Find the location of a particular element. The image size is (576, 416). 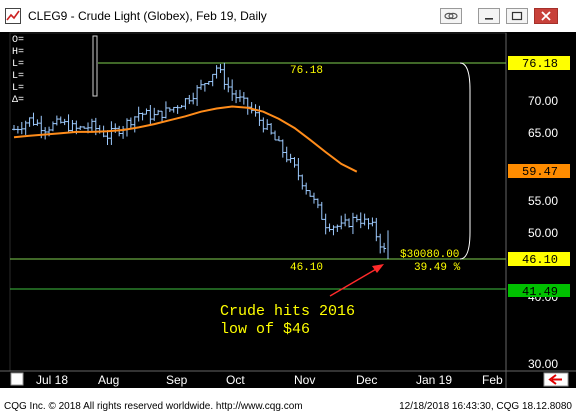

scroll-left-box is located at coordinates (17, 379).